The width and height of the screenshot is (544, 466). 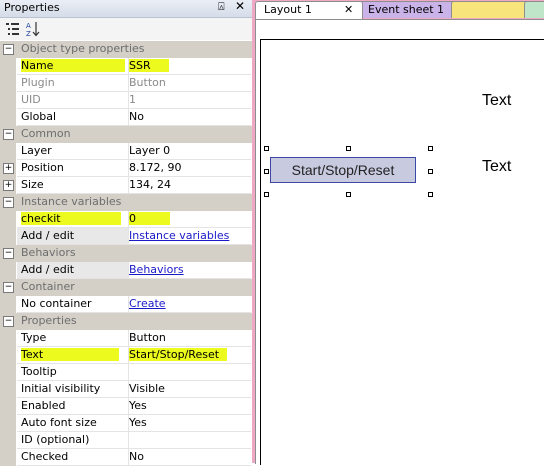 What do you see at coordinates (179, 235) in the screenshot?
I see `instance-variables-link: Instance variables` at bounding box center [179, 235].